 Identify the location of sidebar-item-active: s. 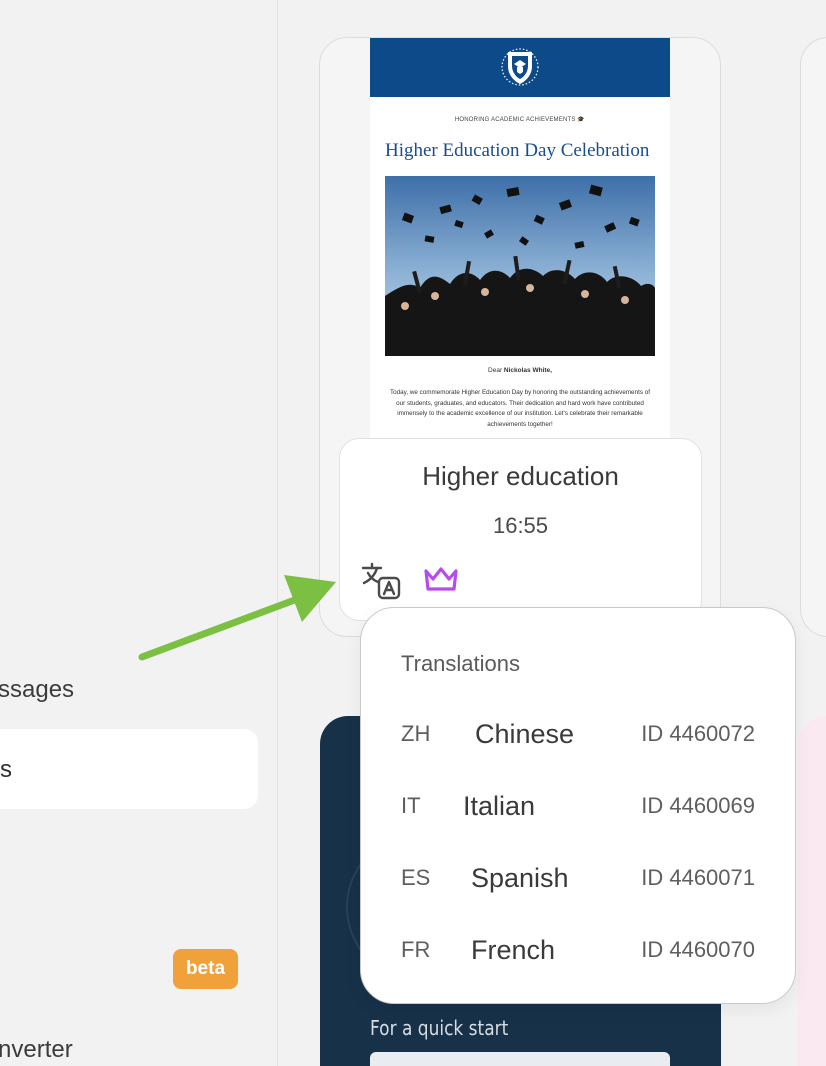
(129, 769).